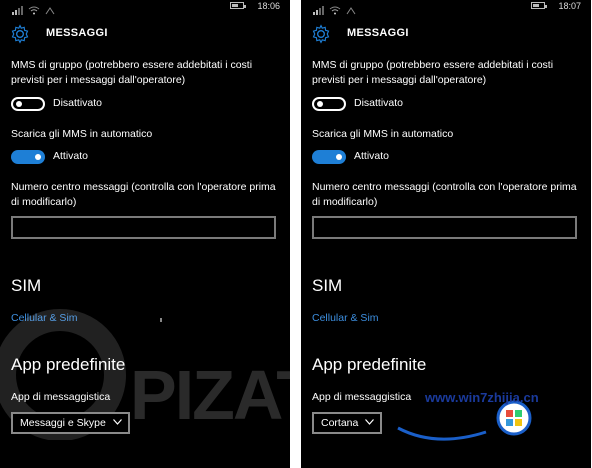 The height and width of the screenshot is (468, 592). Describe the element at coordinates (210, 395) in the screenshot. I see `watermark-text: PIZATO` at that location.